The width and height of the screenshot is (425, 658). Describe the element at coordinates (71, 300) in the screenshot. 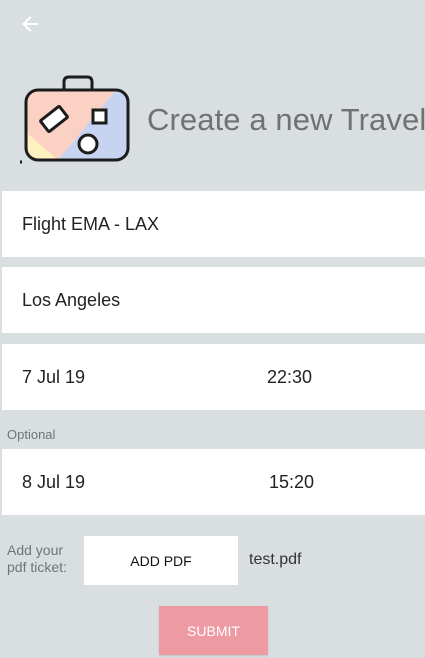

I see `destination-value: Los Angeles` at that location.